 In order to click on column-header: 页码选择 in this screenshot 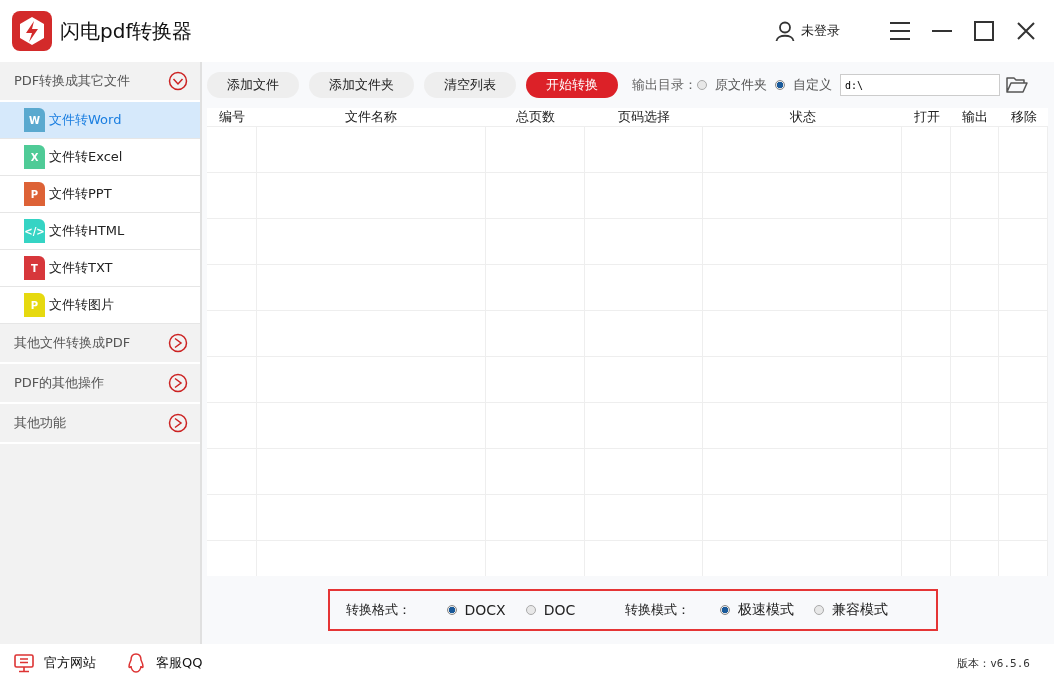, I will do `click(643, 117)`.